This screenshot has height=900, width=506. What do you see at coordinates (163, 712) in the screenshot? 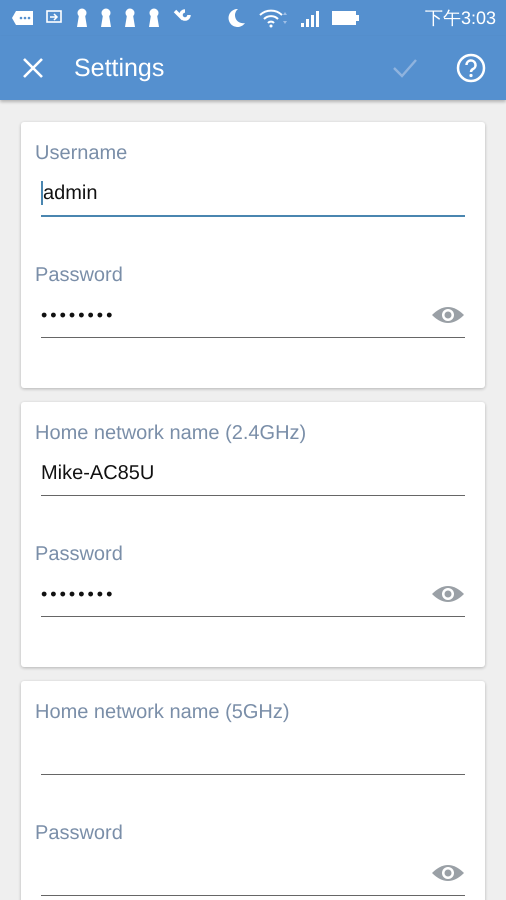
I see `field-label: Home network name (5GHz)` at bounding box center [163, 712].